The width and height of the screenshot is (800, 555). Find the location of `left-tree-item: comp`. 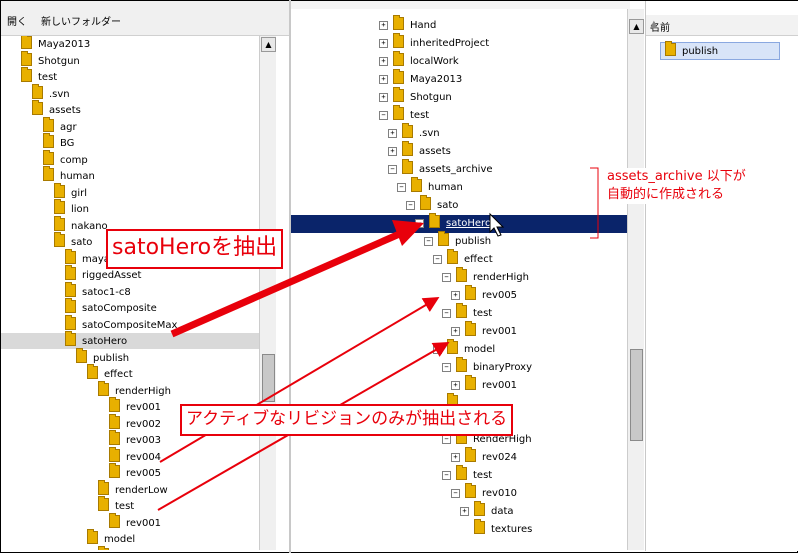

left-tree-item: comp is located at coordinates (130, 158).